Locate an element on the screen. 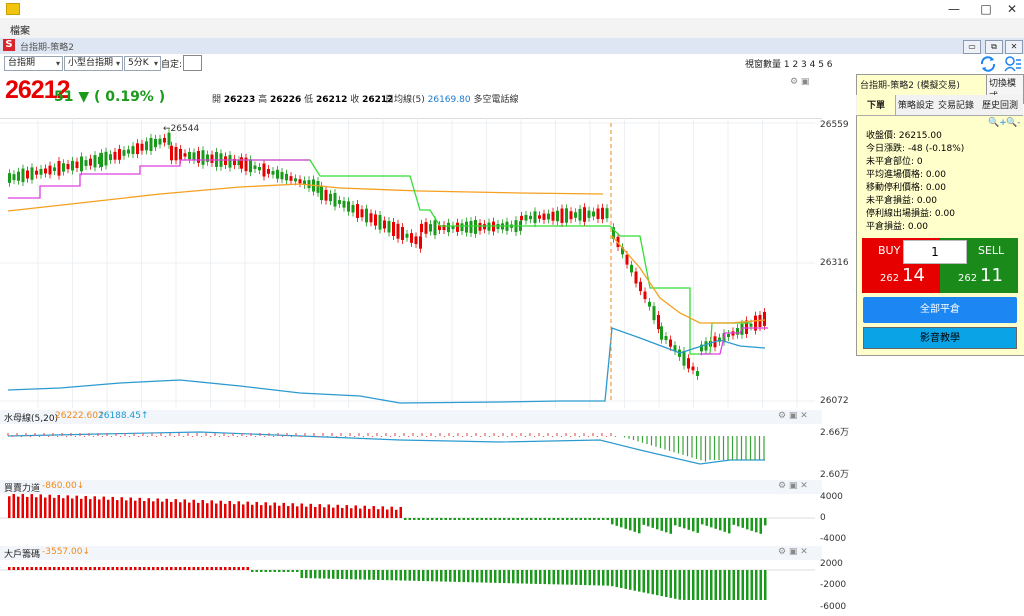  menu-bar: 檔案 is located at coordinates (512, 28).